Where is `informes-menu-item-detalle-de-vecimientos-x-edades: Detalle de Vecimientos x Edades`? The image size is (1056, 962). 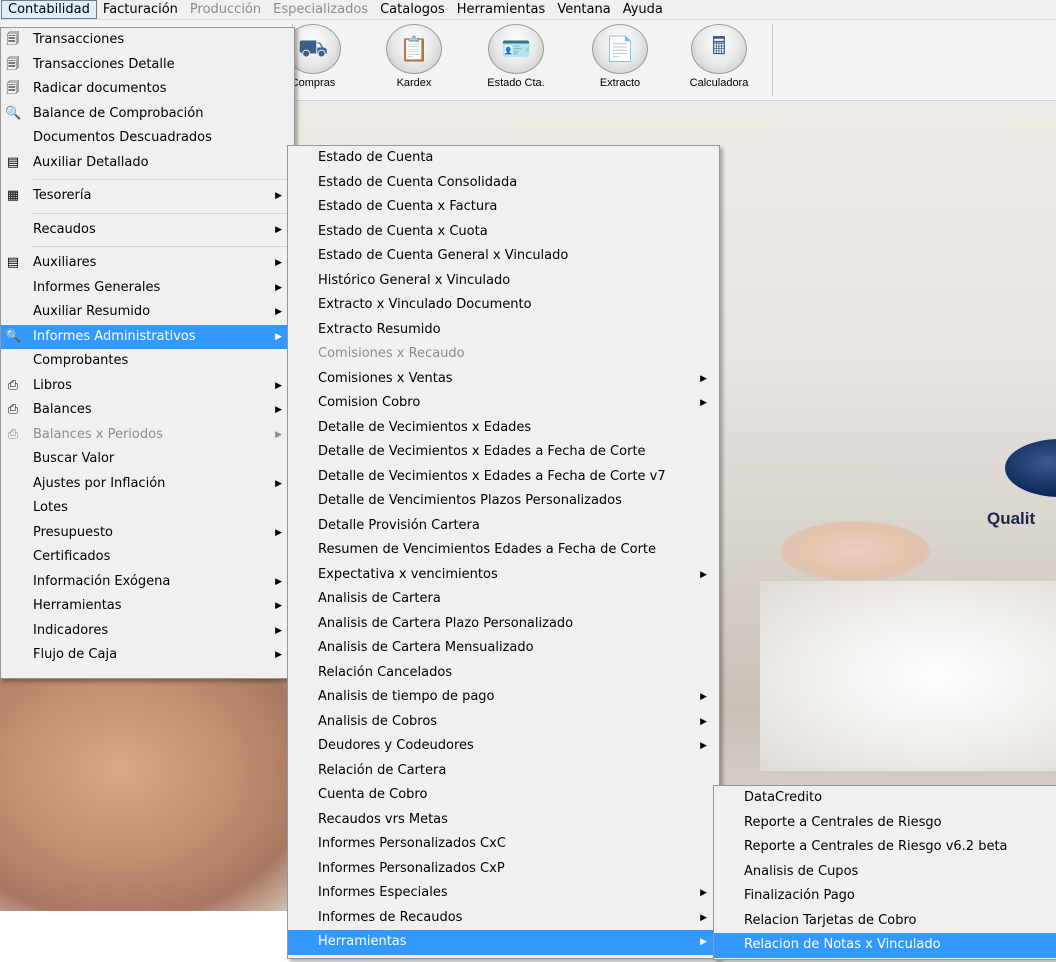
informes-menu-item-detalle-de-vecimientos-x-edades: Detalle de Vecimientos x Edades is located at coordinates (503, 428).